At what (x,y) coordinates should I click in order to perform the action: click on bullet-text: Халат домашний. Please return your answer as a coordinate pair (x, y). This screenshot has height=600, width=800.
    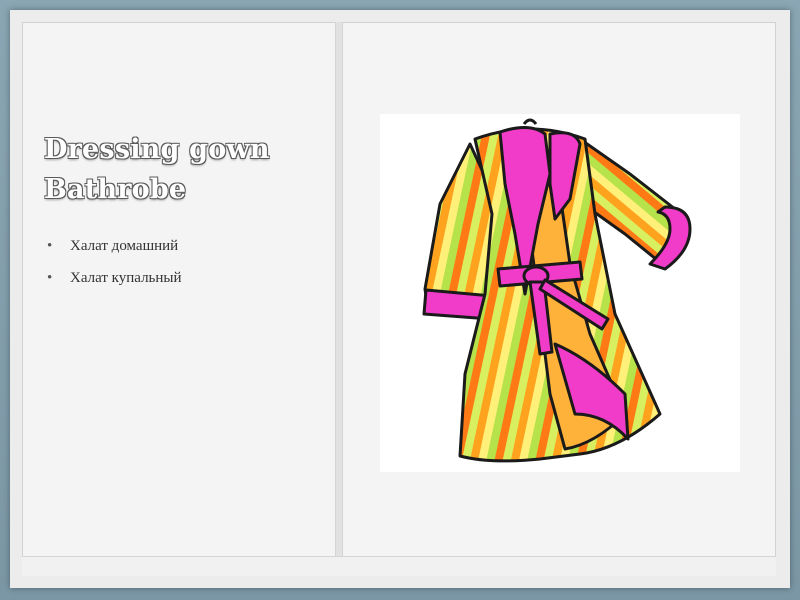
    Looking at the image, I should click on (124, 246).